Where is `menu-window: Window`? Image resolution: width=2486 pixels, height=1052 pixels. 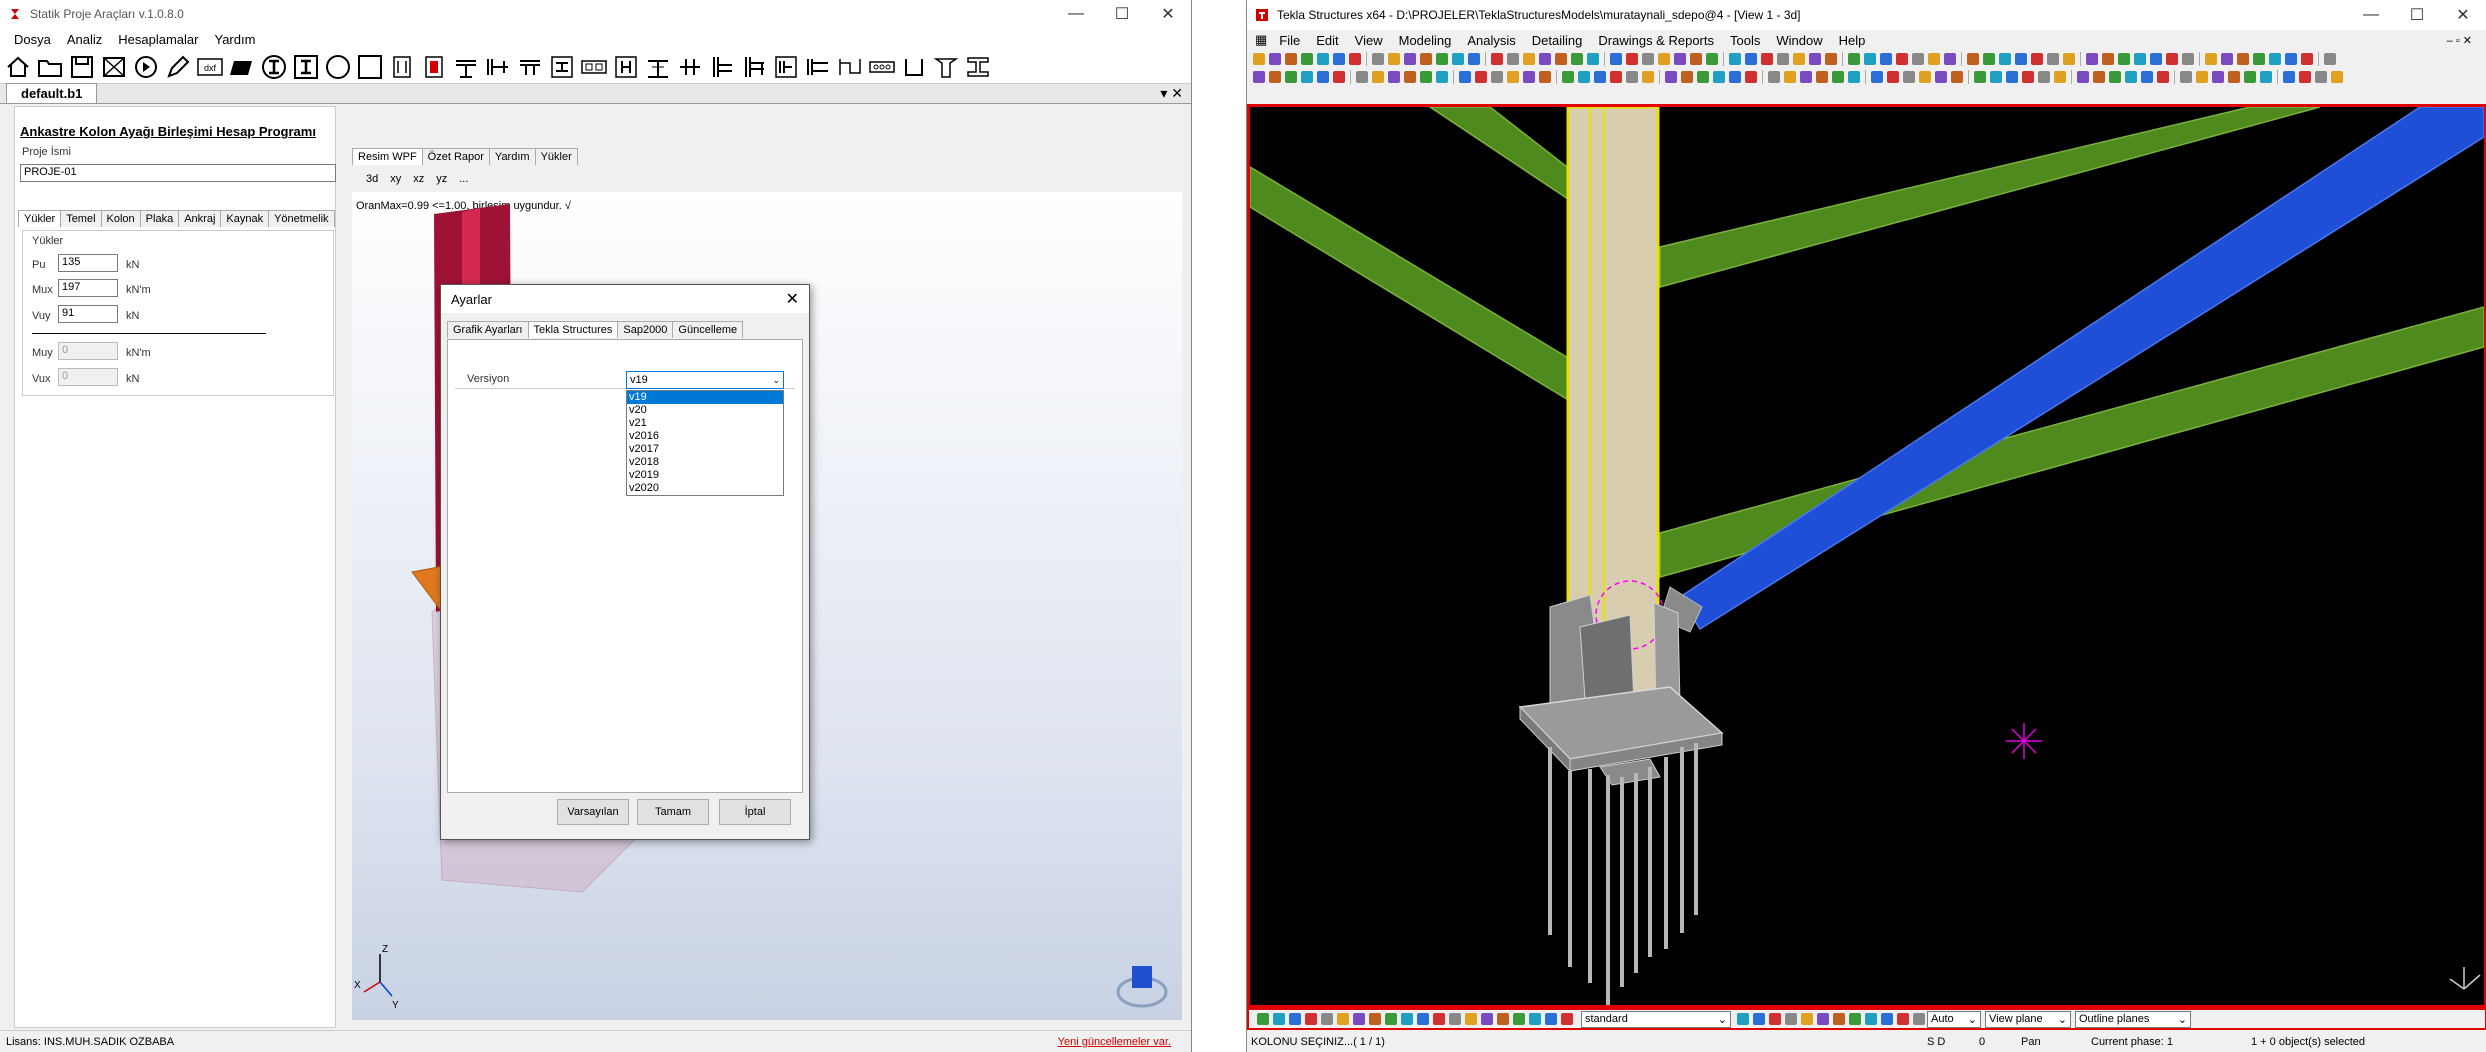
menu-window: Window is located at coordinates (1799, 40).